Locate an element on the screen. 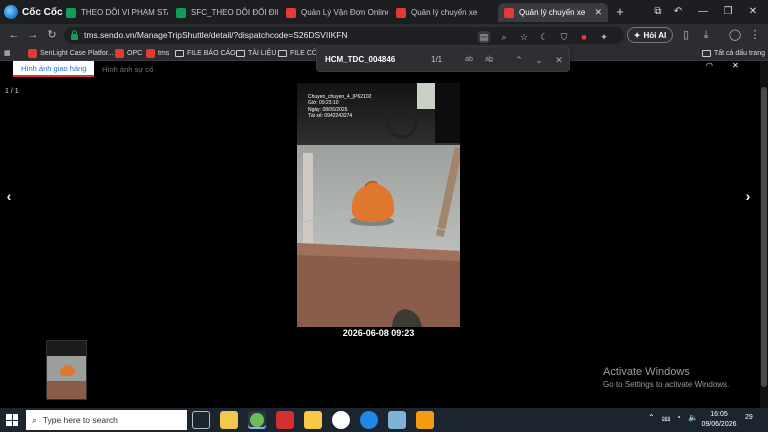  tab-van-don: Quản Lý Vận Đơn Online C is located at coordinates (334, 12).